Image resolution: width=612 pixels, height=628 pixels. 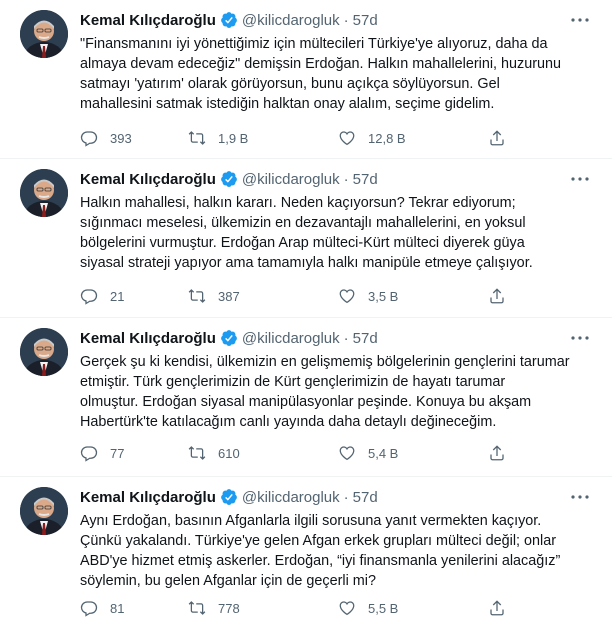 What do you see at coordinates (229, 608) in the screenshot?
I see `retweet-count: 778` at bounding box center [229, 608].